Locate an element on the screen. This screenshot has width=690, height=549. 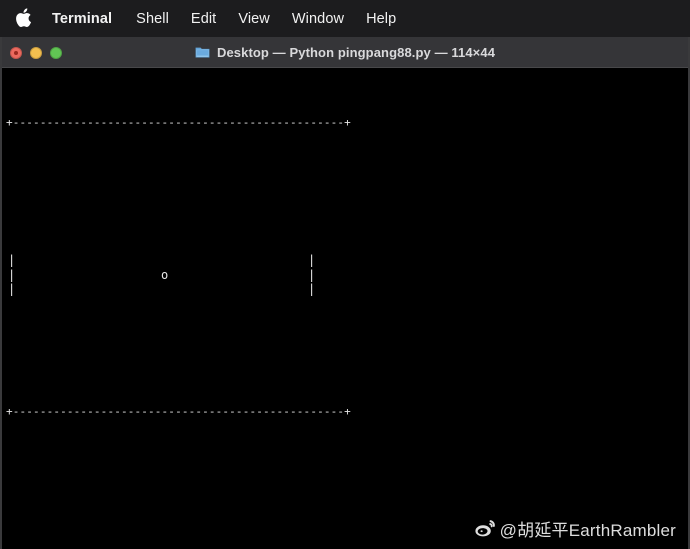
menu-item-terminal: Terminal is located at coordinates (82, 19).